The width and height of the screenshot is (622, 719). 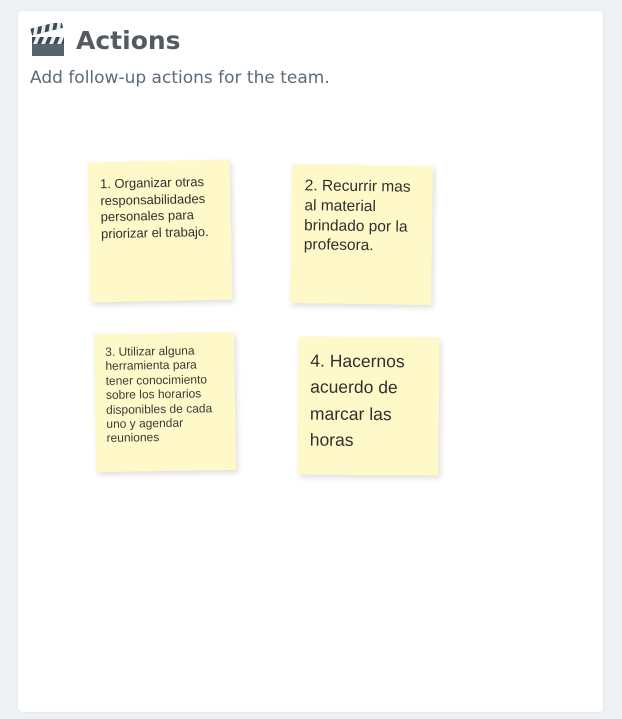 I want to click on clapperboard-icon, so click(x=47, y=39).